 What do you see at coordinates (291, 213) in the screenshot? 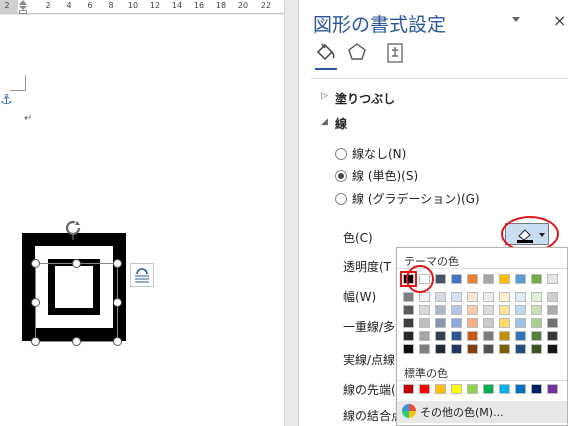
I see `vertical-scrollbar` at bounding box center [291, 213].